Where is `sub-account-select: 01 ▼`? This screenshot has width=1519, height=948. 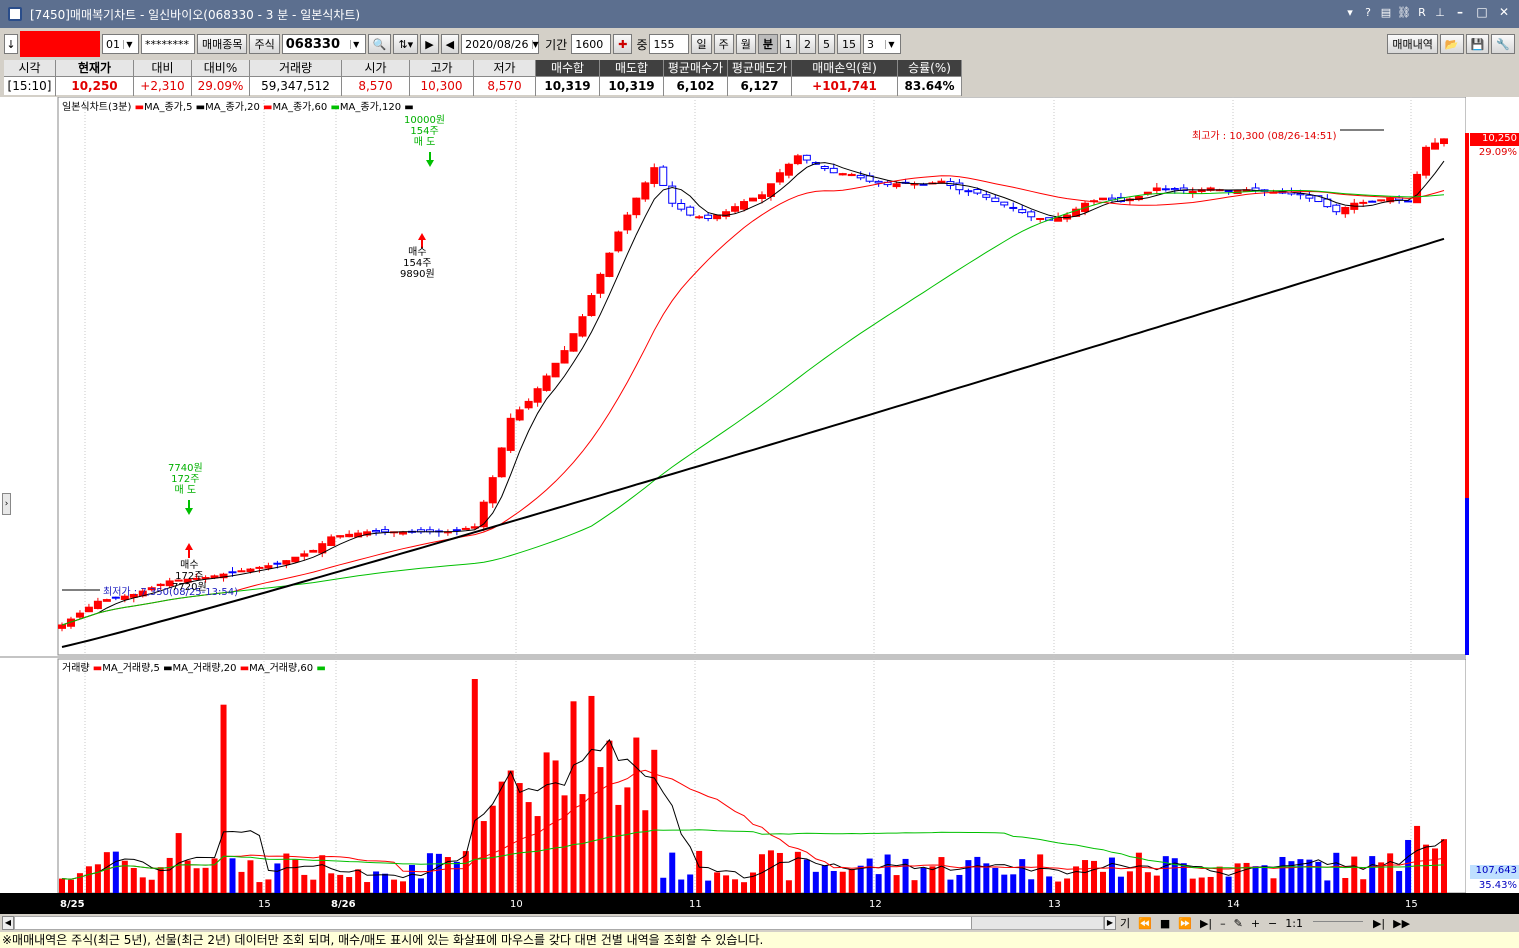 sub-account-select: 01 ▼ is located at coordinates (120, 44).